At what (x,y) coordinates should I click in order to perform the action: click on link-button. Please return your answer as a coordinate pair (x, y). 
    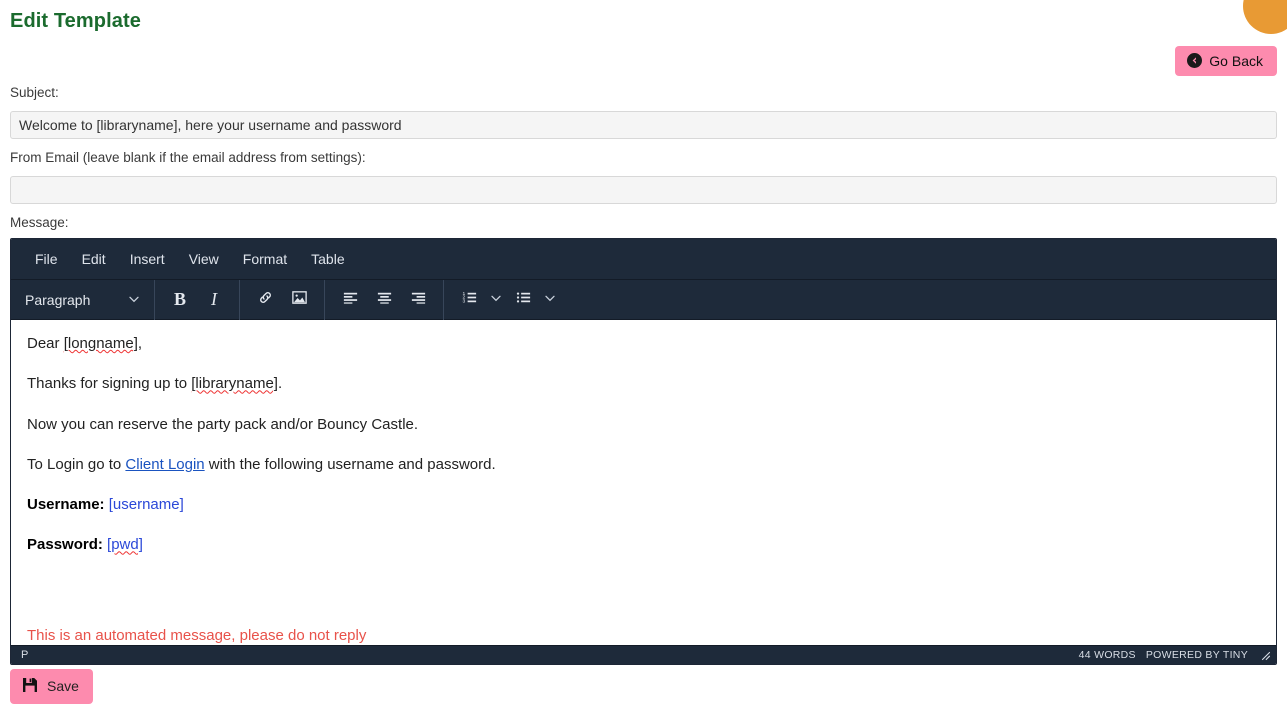
    Looking at the image, I should click on (265, 300).